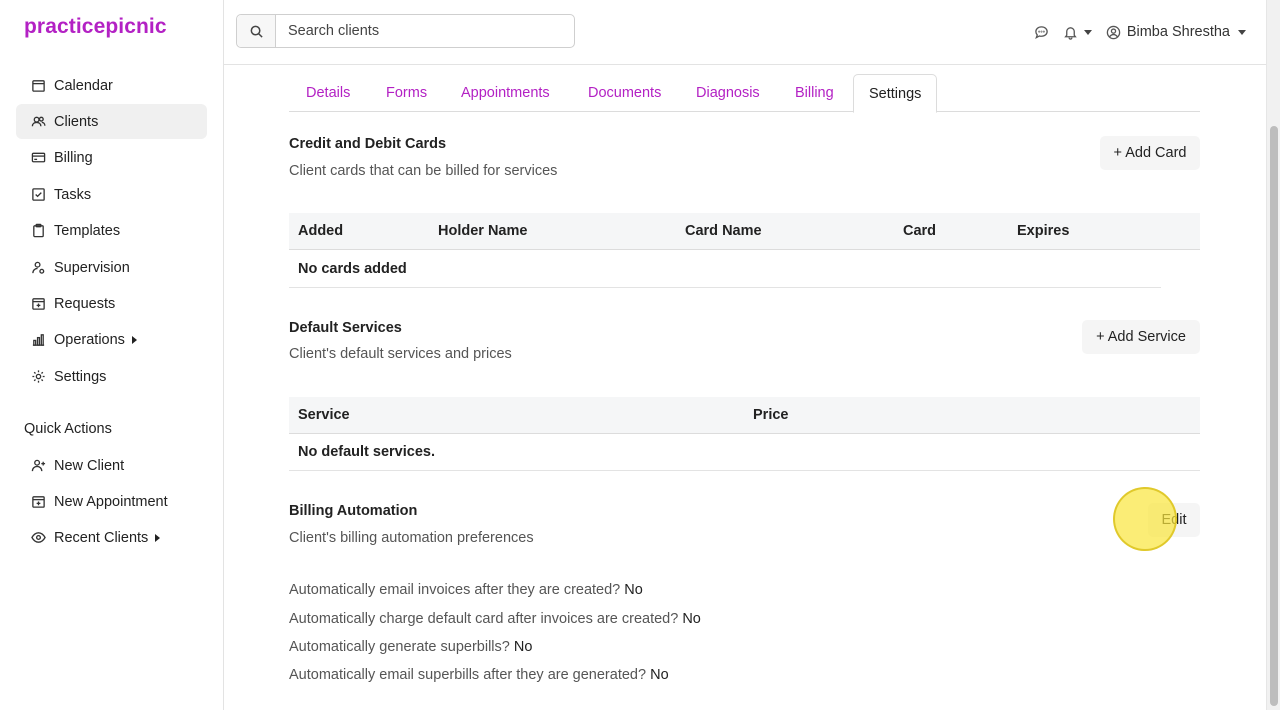  What do you see at coordinates (87, 230) in the screenshot?
I see `sidebar-item-label: Templates` at bounding box center [87, 230].